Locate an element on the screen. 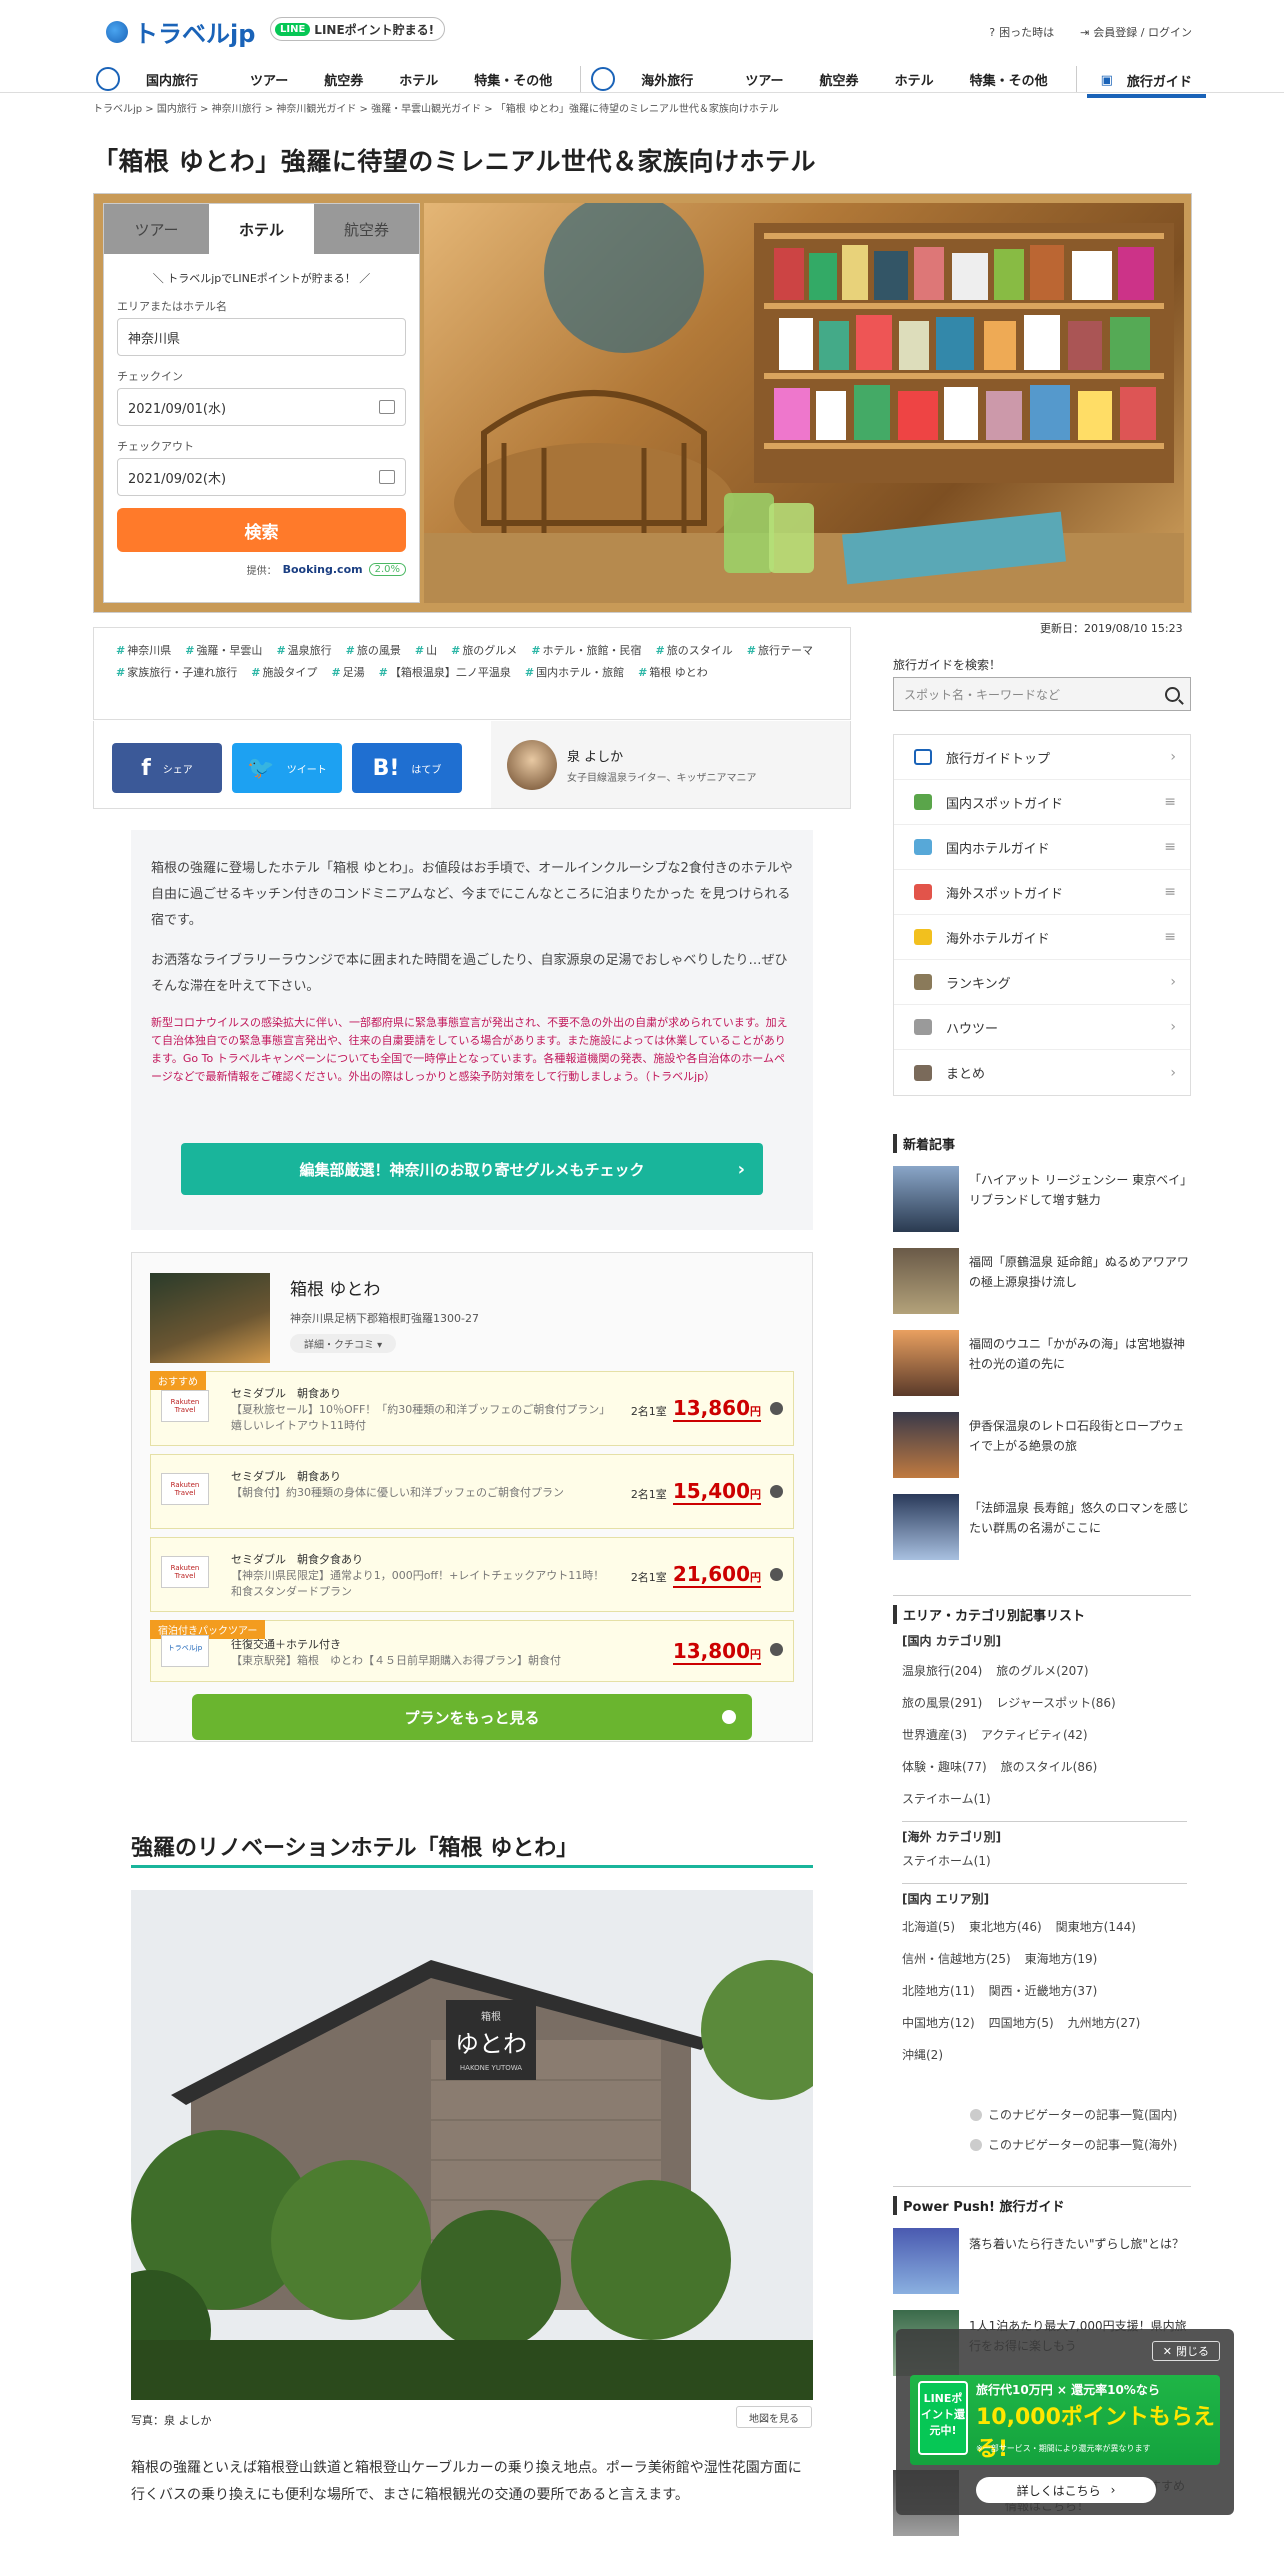 The height and width of the screenshot is (2568, 1284). tab-tour: ツアー is located at coordinates (156, 229).